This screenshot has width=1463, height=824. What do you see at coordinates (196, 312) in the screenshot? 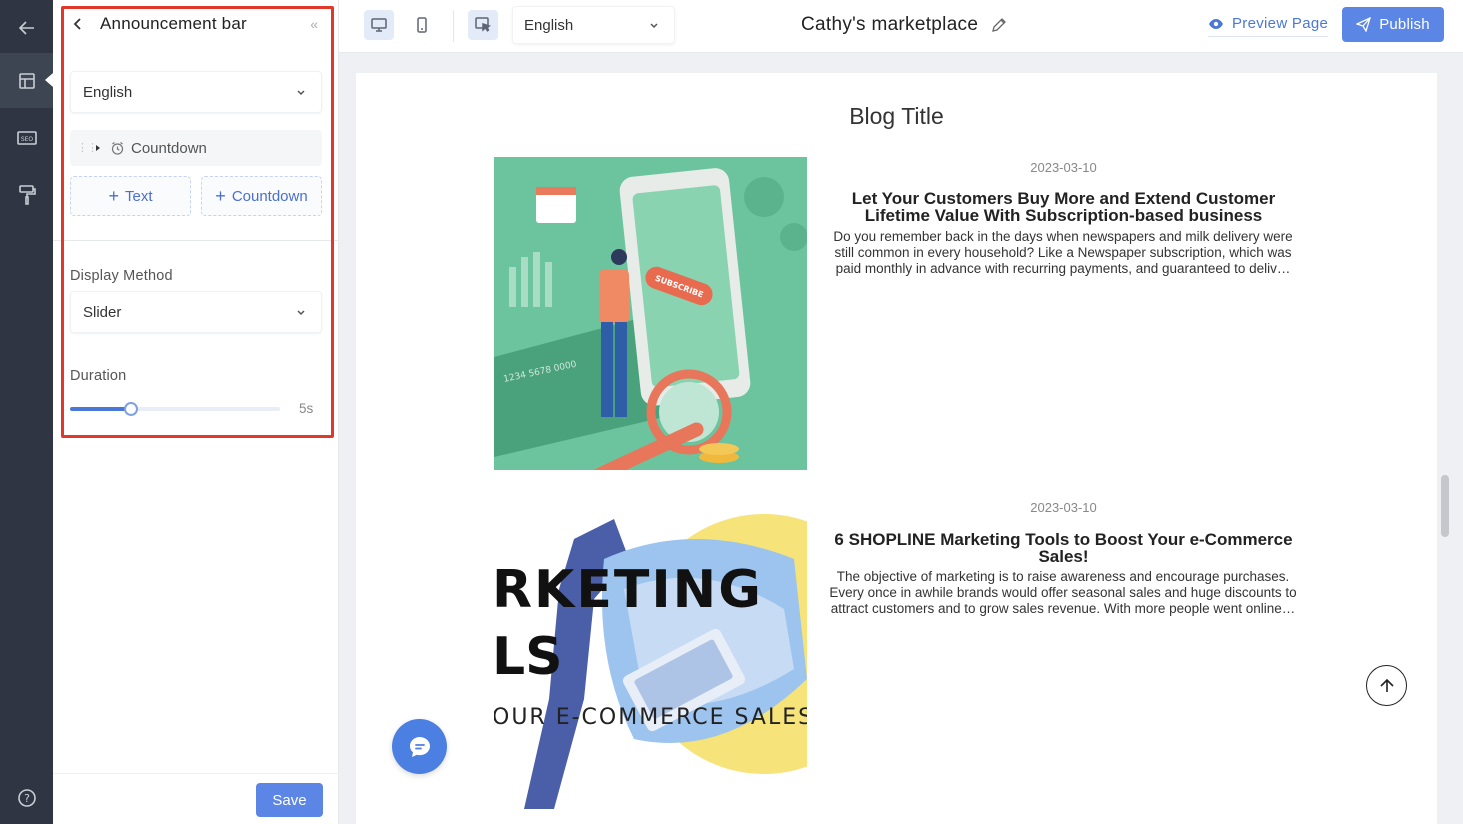
I see `display-method-select: Slider` at bounding box center [196, 312].